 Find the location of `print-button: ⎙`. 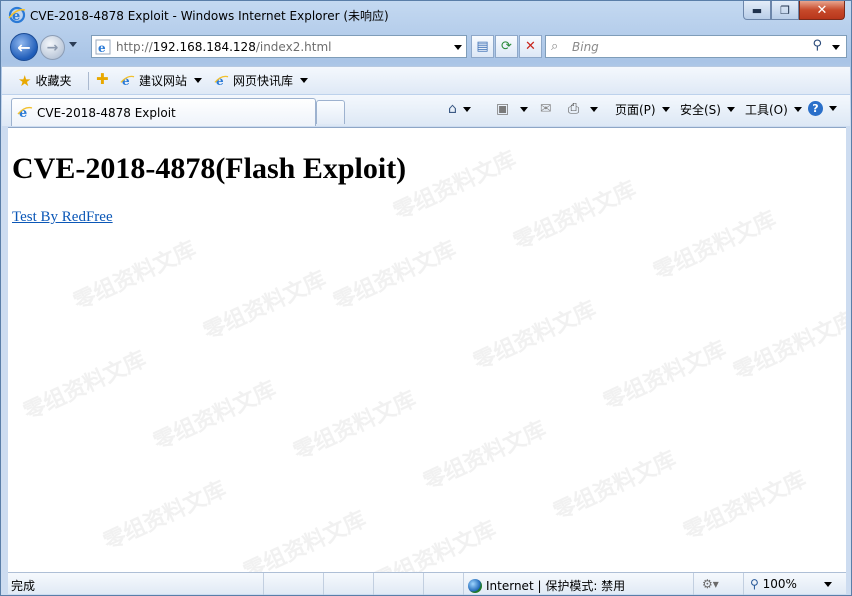

print-button: ⎙ is located at coordinates (583, 109).